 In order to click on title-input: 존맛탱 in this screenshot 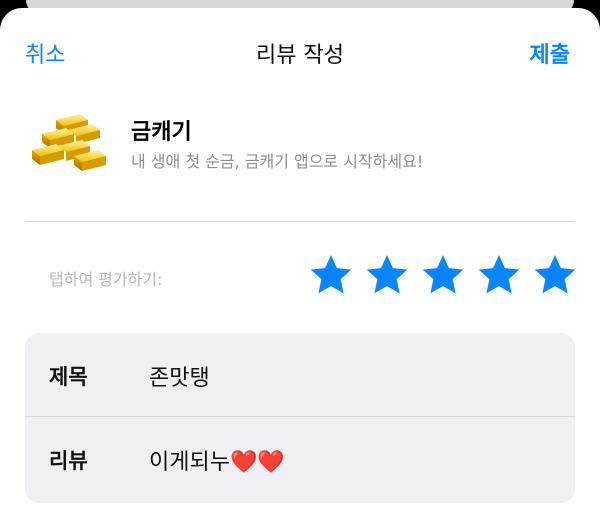, I will do `click(179, 376)`.